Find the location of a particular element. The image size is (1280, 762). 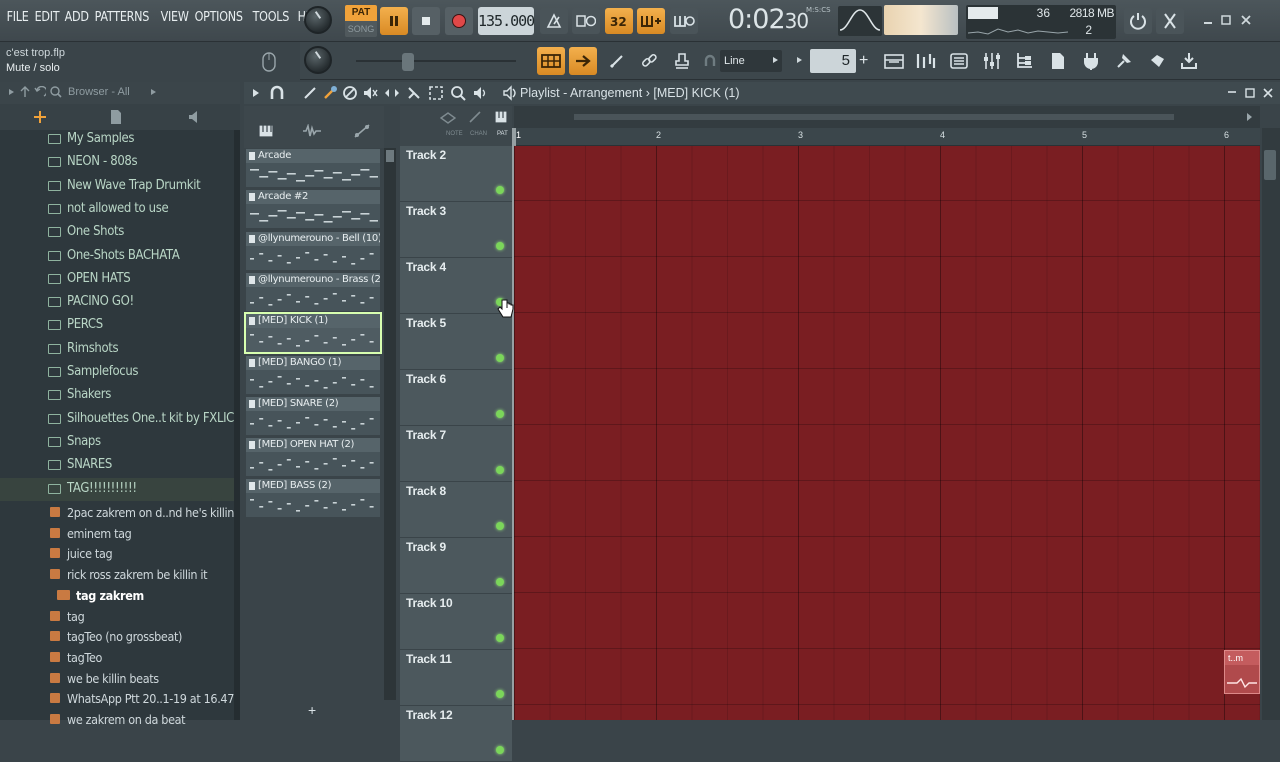

playlist-overview is located at coordinates (887, 117).